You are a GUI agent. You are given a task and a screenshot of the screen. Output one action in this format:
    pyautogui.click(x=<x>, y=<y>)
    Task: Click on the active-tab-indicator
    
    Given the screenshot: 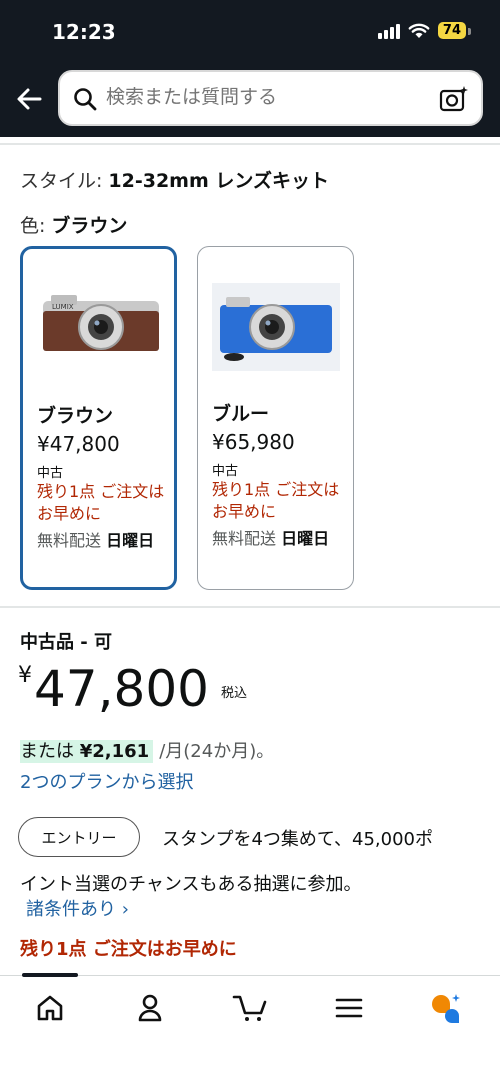 What is the action you would take?
    pyautogui.click(x=50, y=975)
    